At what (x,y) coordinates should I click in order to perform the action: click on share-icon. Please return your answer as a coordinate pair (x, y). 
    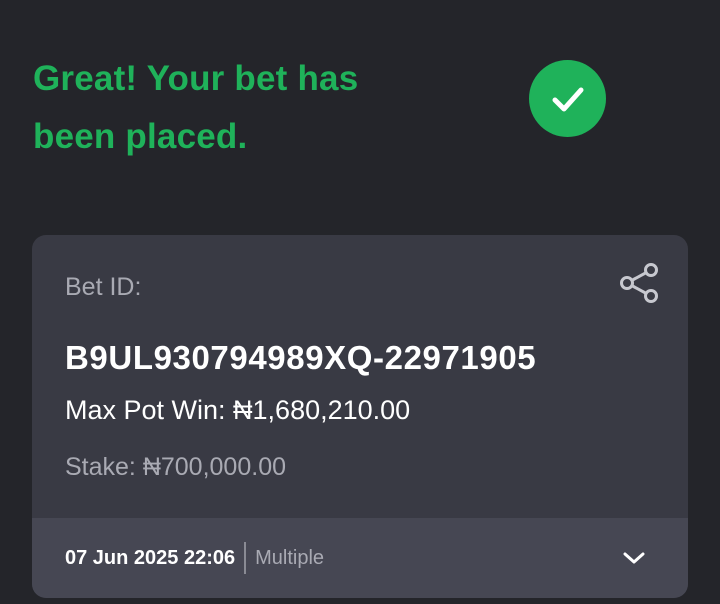
    Looking at the image, I should click on (639, 283).